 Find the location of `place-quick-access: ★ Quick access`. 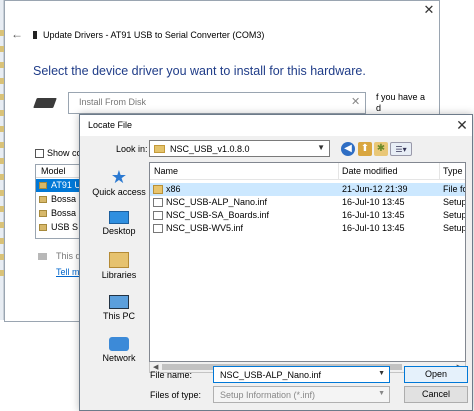

place-quick-access: ★ Quick access is located at coordinates (119, 182).